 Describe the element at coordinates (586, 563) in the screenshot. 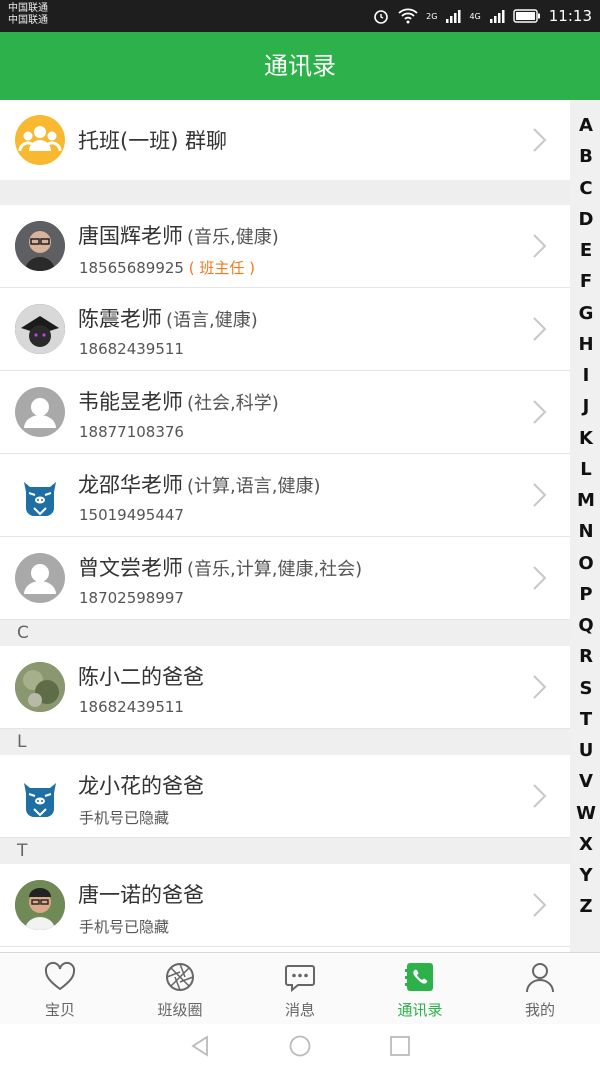

I see `index-letter: O` at that location.